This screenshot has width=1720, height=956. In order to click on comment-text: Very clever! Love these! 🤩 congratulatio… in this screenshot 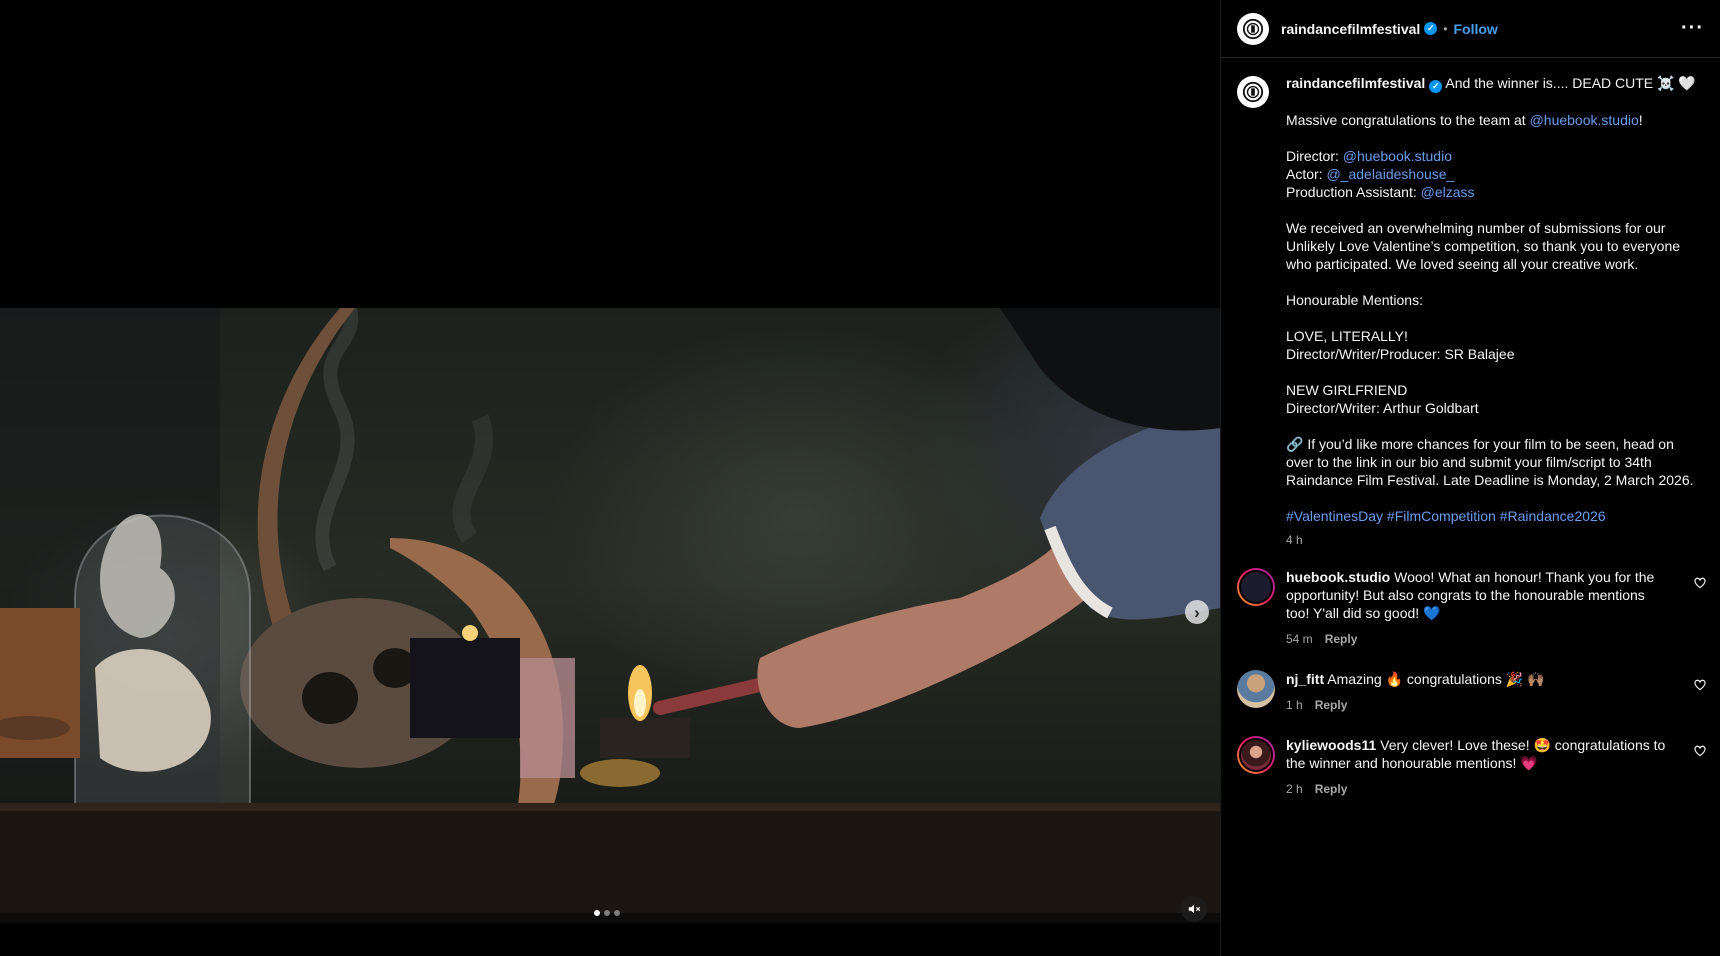, I will do `click(1523, 745)`.